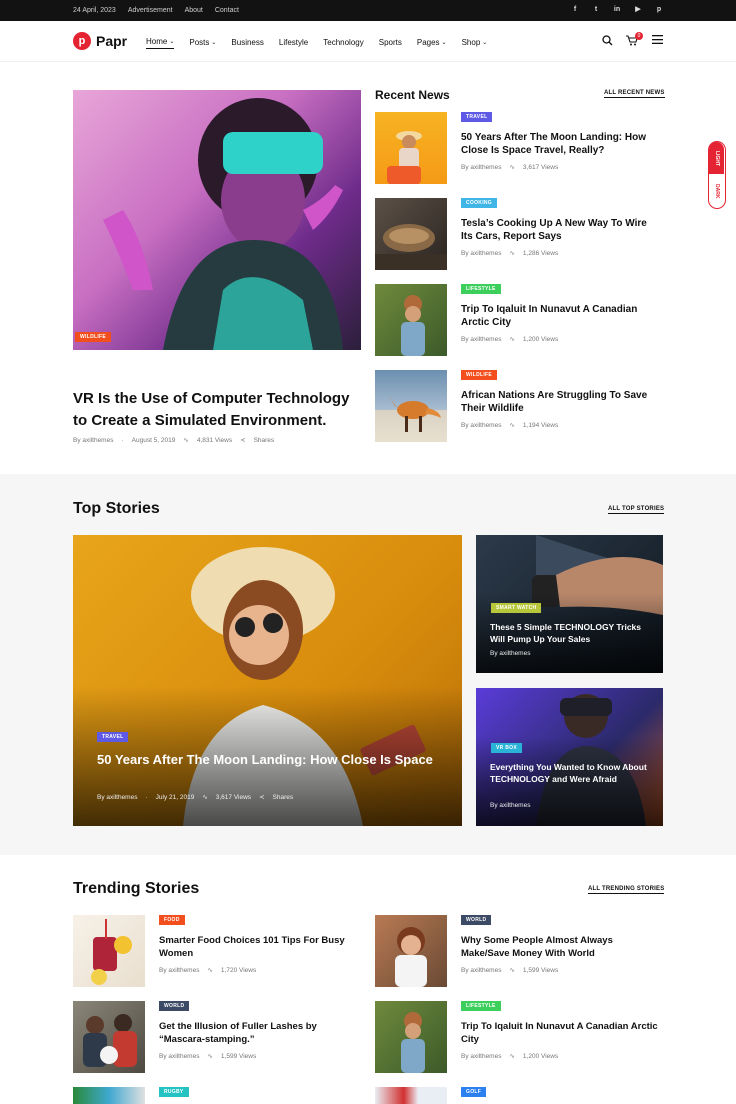  What do you see at coordinates (136, 888) in the screenshot?
I see `trending-title: Trending Stories` at bounding box center [136, 888].